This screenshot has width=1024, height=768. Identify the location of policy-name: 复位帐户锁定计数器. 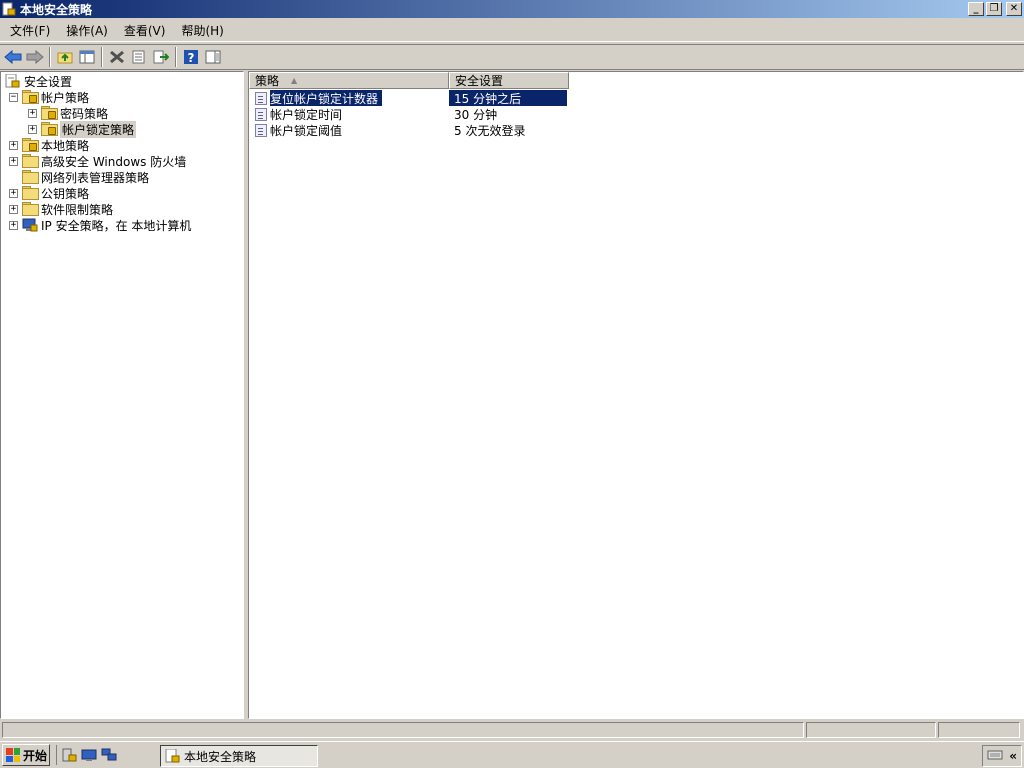
(326, 98).